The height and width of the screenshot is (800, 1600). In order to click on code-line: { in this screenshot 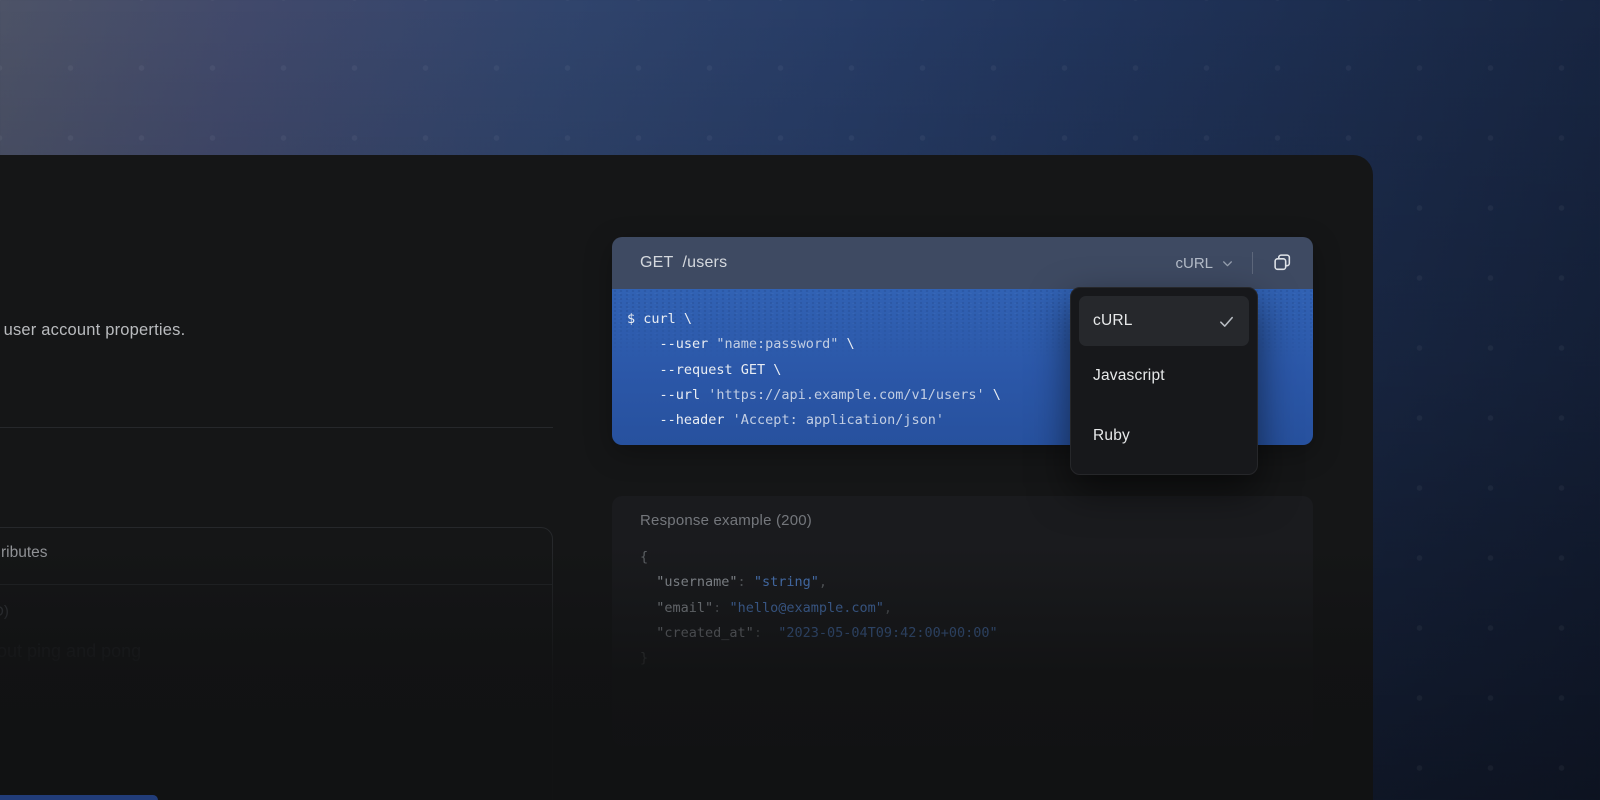, I will do `click(962, 557)`.